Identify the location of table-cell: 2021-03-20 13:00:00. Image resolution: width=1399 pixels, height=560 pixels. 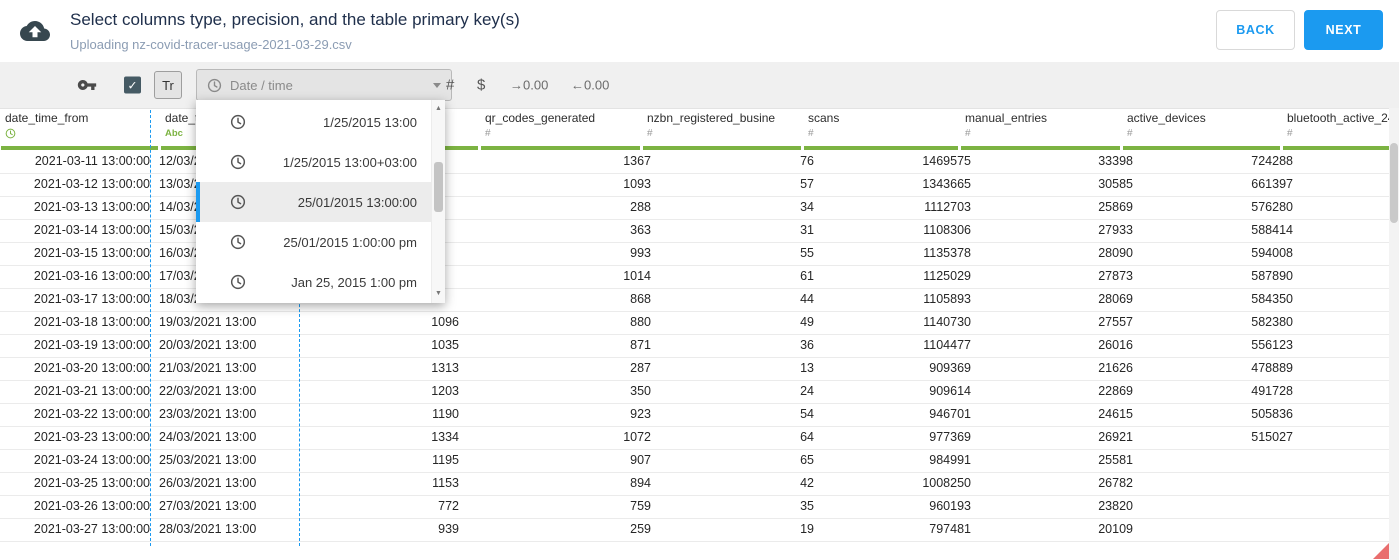
(91, 368).